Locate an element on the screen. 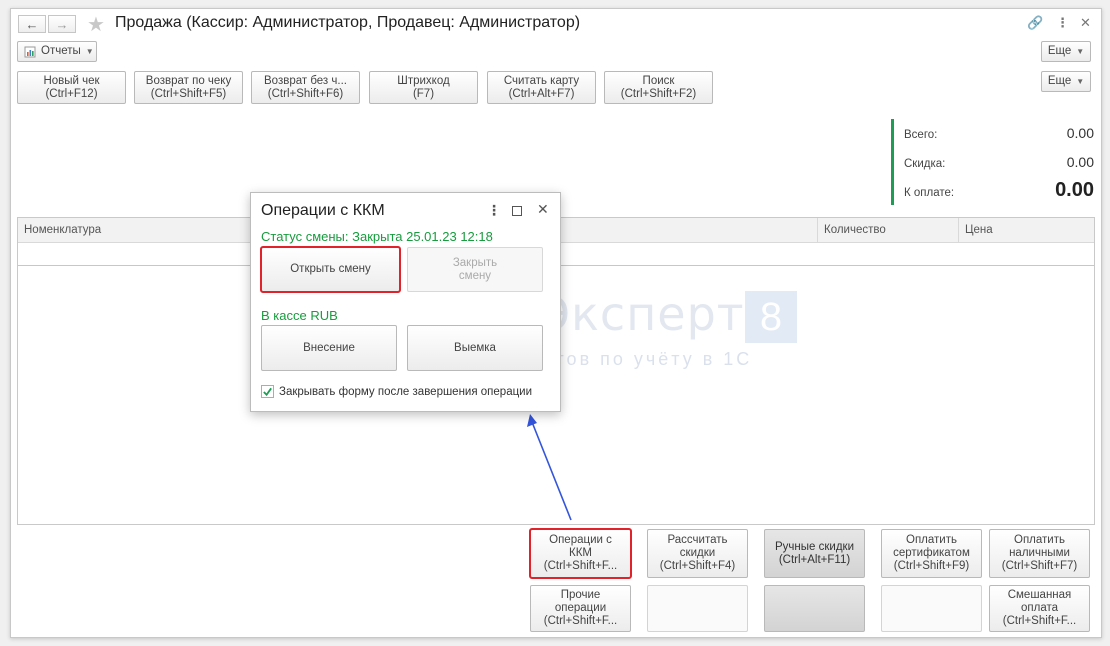 The height and width of the screenshot is (646, 1110). new-check-label: Новый чек (Ctrl+F12) is located at coordinates (71, 87).